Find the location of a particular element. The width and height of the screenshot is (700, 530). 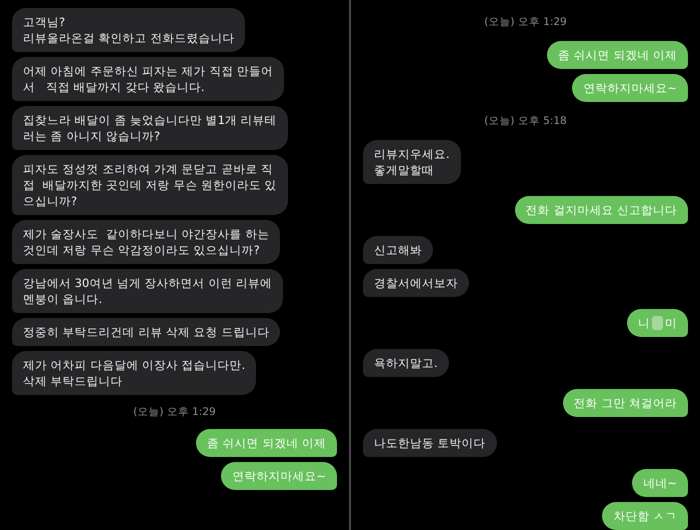

received-message-bubble: 제가 어차피 다음달에 이장사 접습니다만. 삭제 부탁드립니다 is located at coordinates (134, 373).